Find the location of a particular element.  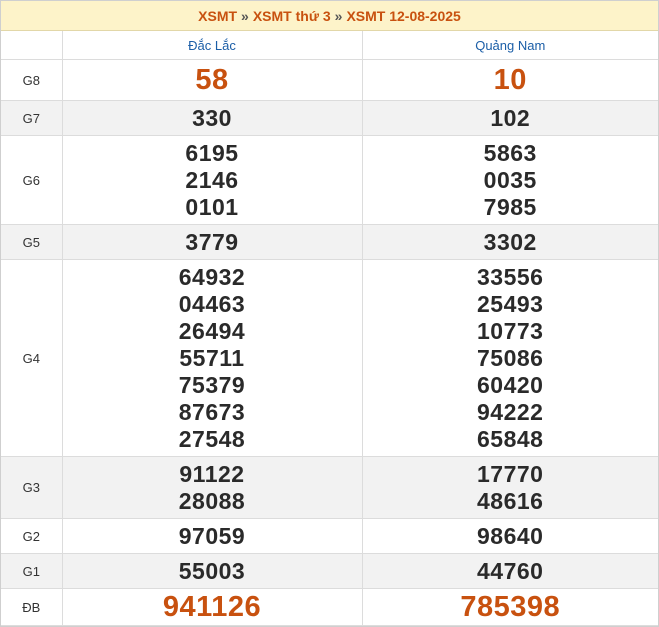

prize-number: 65848 is located at coordinates (510, 438).